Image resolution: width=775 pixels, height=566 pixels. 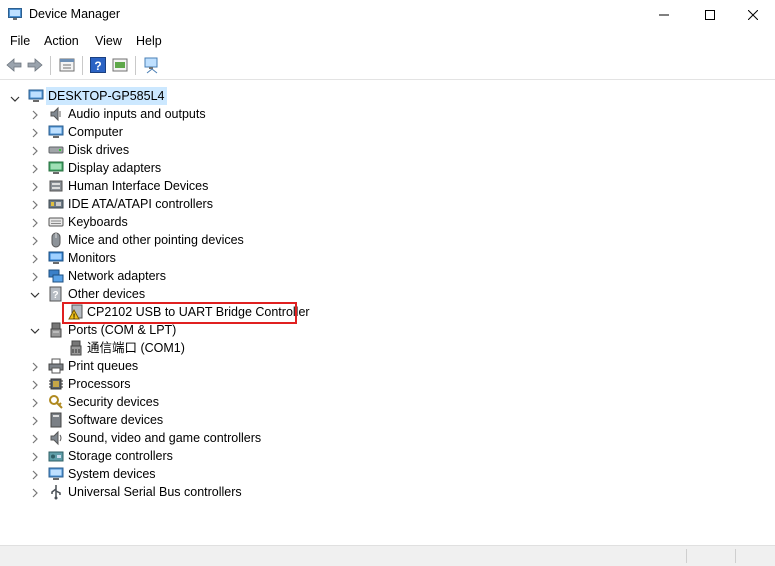 I want to click on minimize-button, so click(x=664, y=15).